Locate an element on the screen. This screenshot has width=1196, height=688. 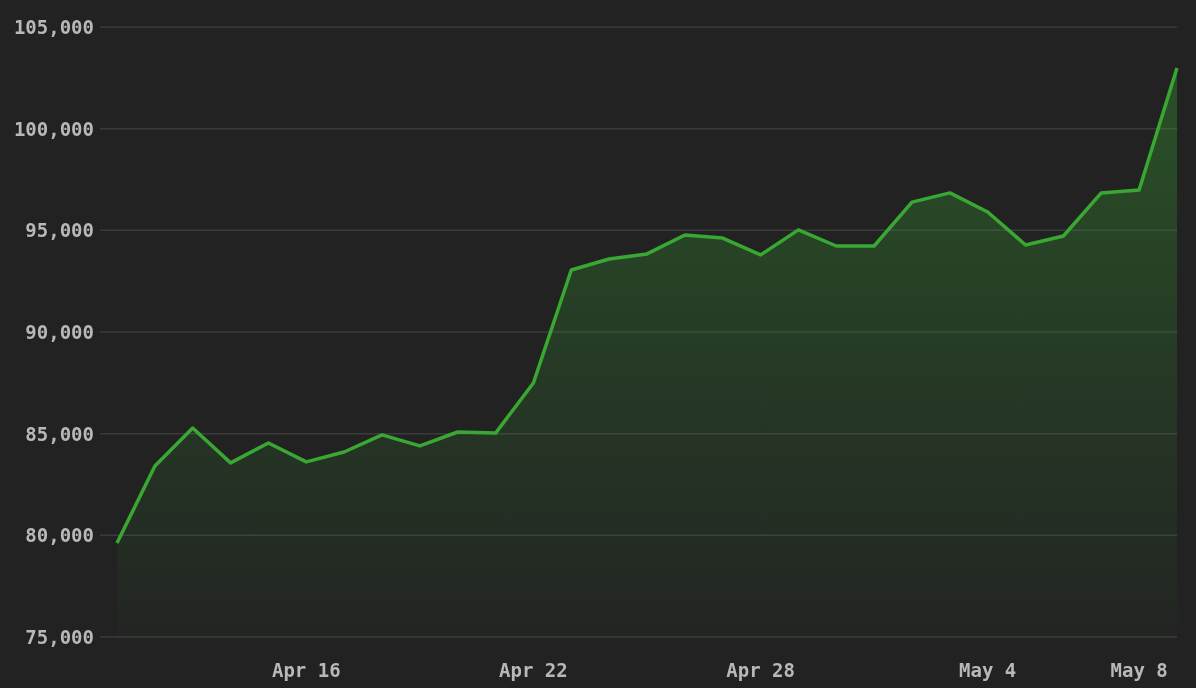
x-axis-label: May 8 is located at coordinates (1139, 670).